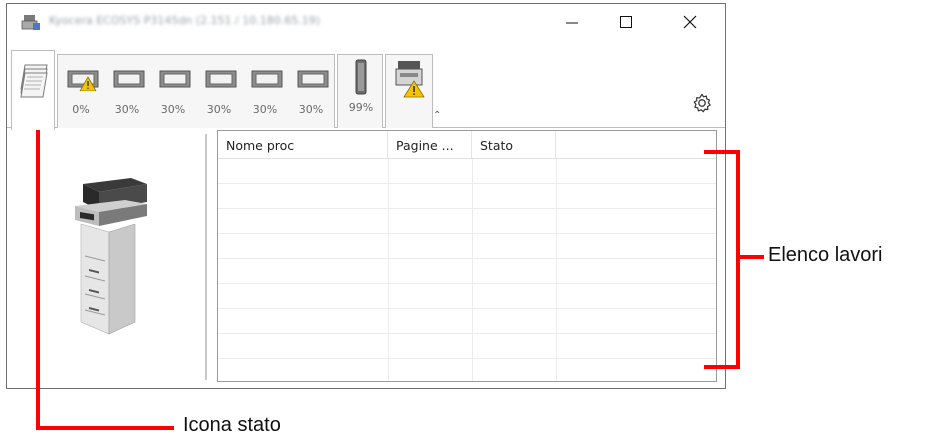 The height and width of the screenshot is (437, 925). I want to click on toner-level: 99%, so click(361, 107).